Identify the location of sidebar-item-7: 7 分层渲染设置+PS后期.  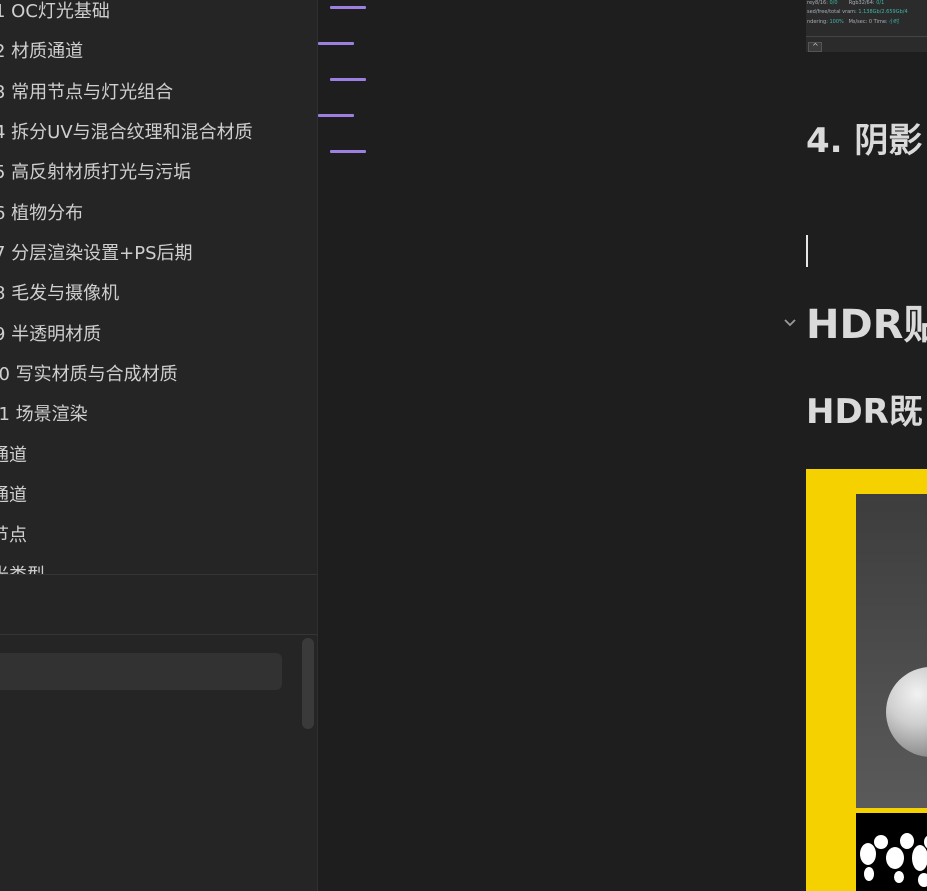
(99, 262).